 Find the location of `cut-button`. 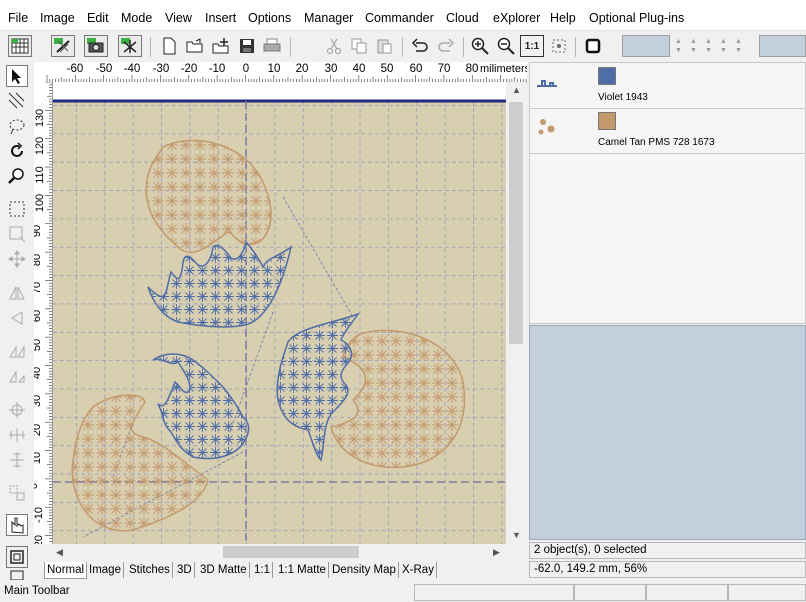

cut-button is located at coordinates (334, 46).